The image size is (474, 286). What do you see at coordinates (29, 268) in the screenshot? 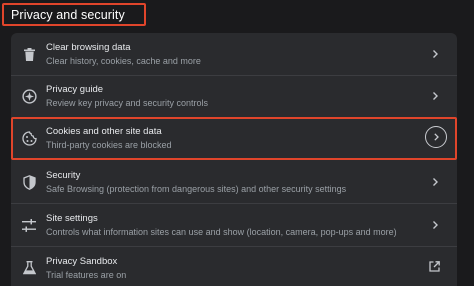
I see `flask-icon` at bounding box center [29, 268].